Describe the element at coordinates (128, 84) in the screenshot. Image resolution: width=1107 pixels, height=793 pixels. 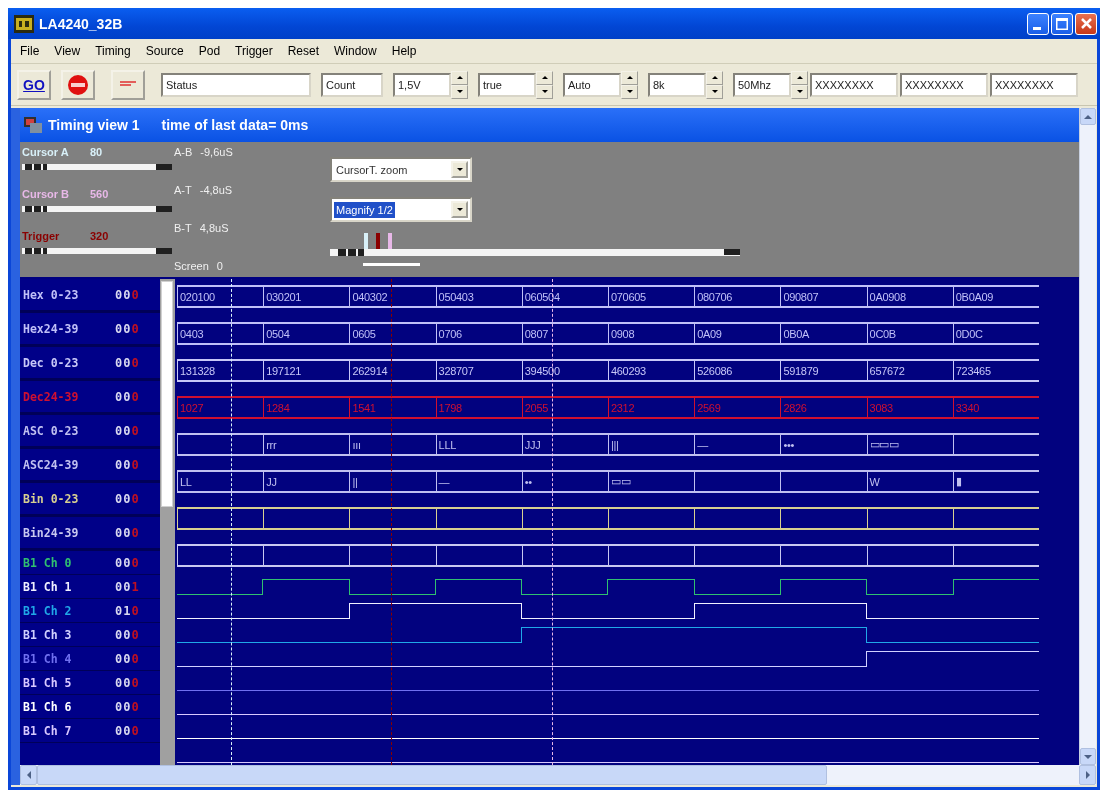
I see `trigger-button` at that location.